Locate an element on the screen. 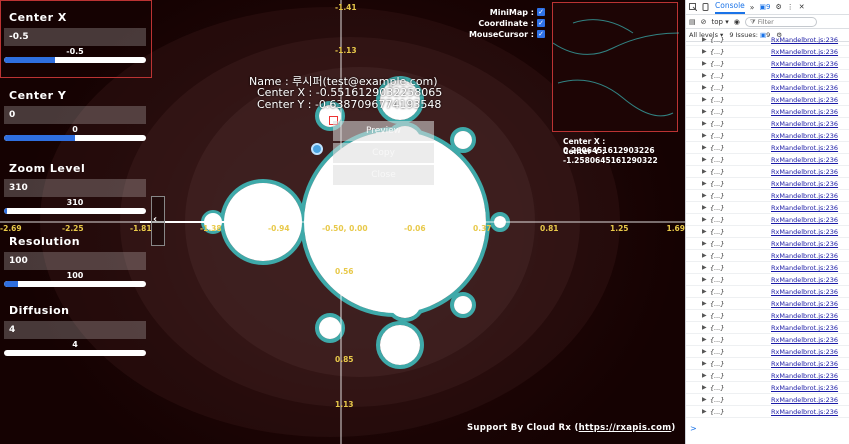 This screenshot has width=849, height=444. filter-input: ⧩ Filter is located at coordinates (780, 21).